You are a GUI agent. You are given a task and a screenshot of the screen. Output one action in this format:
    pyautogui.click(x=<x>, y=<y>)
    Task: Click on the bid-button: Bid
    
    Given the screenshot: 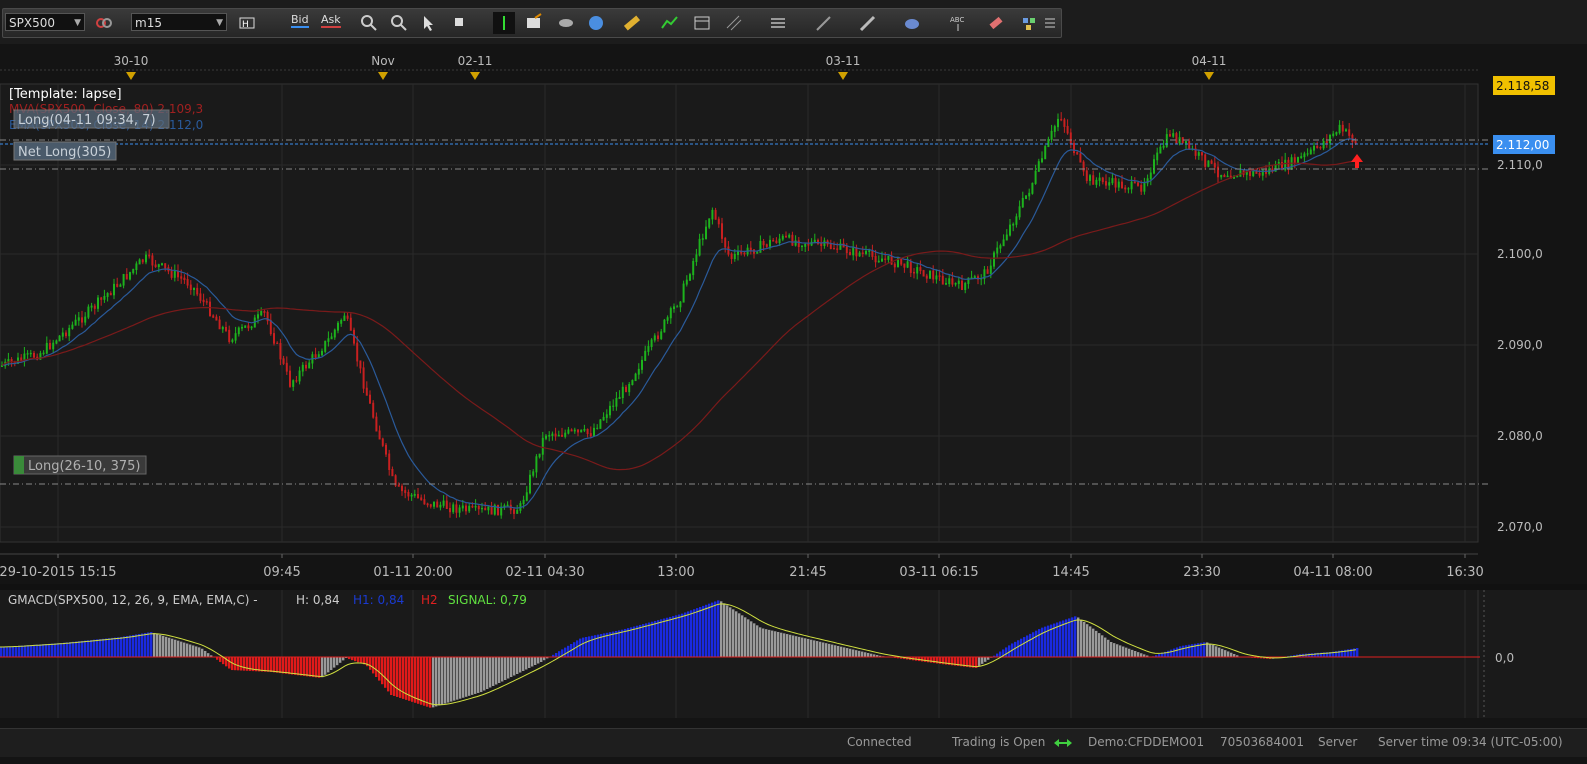 What is the action you would take?
    pyautogui.click(x=300, y=20)
    